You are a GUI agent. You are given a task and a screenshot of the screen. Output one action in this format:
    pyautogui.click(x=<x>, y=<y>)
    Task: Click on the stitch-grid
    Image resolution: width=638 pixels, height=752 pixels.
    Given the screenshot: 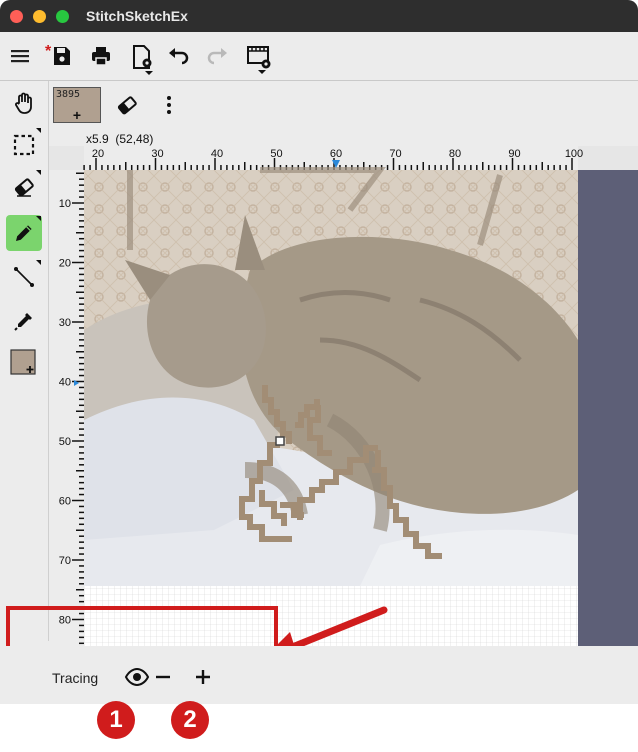 What is the action you would take?
    pyautogui.click(x=331, y=616)
    